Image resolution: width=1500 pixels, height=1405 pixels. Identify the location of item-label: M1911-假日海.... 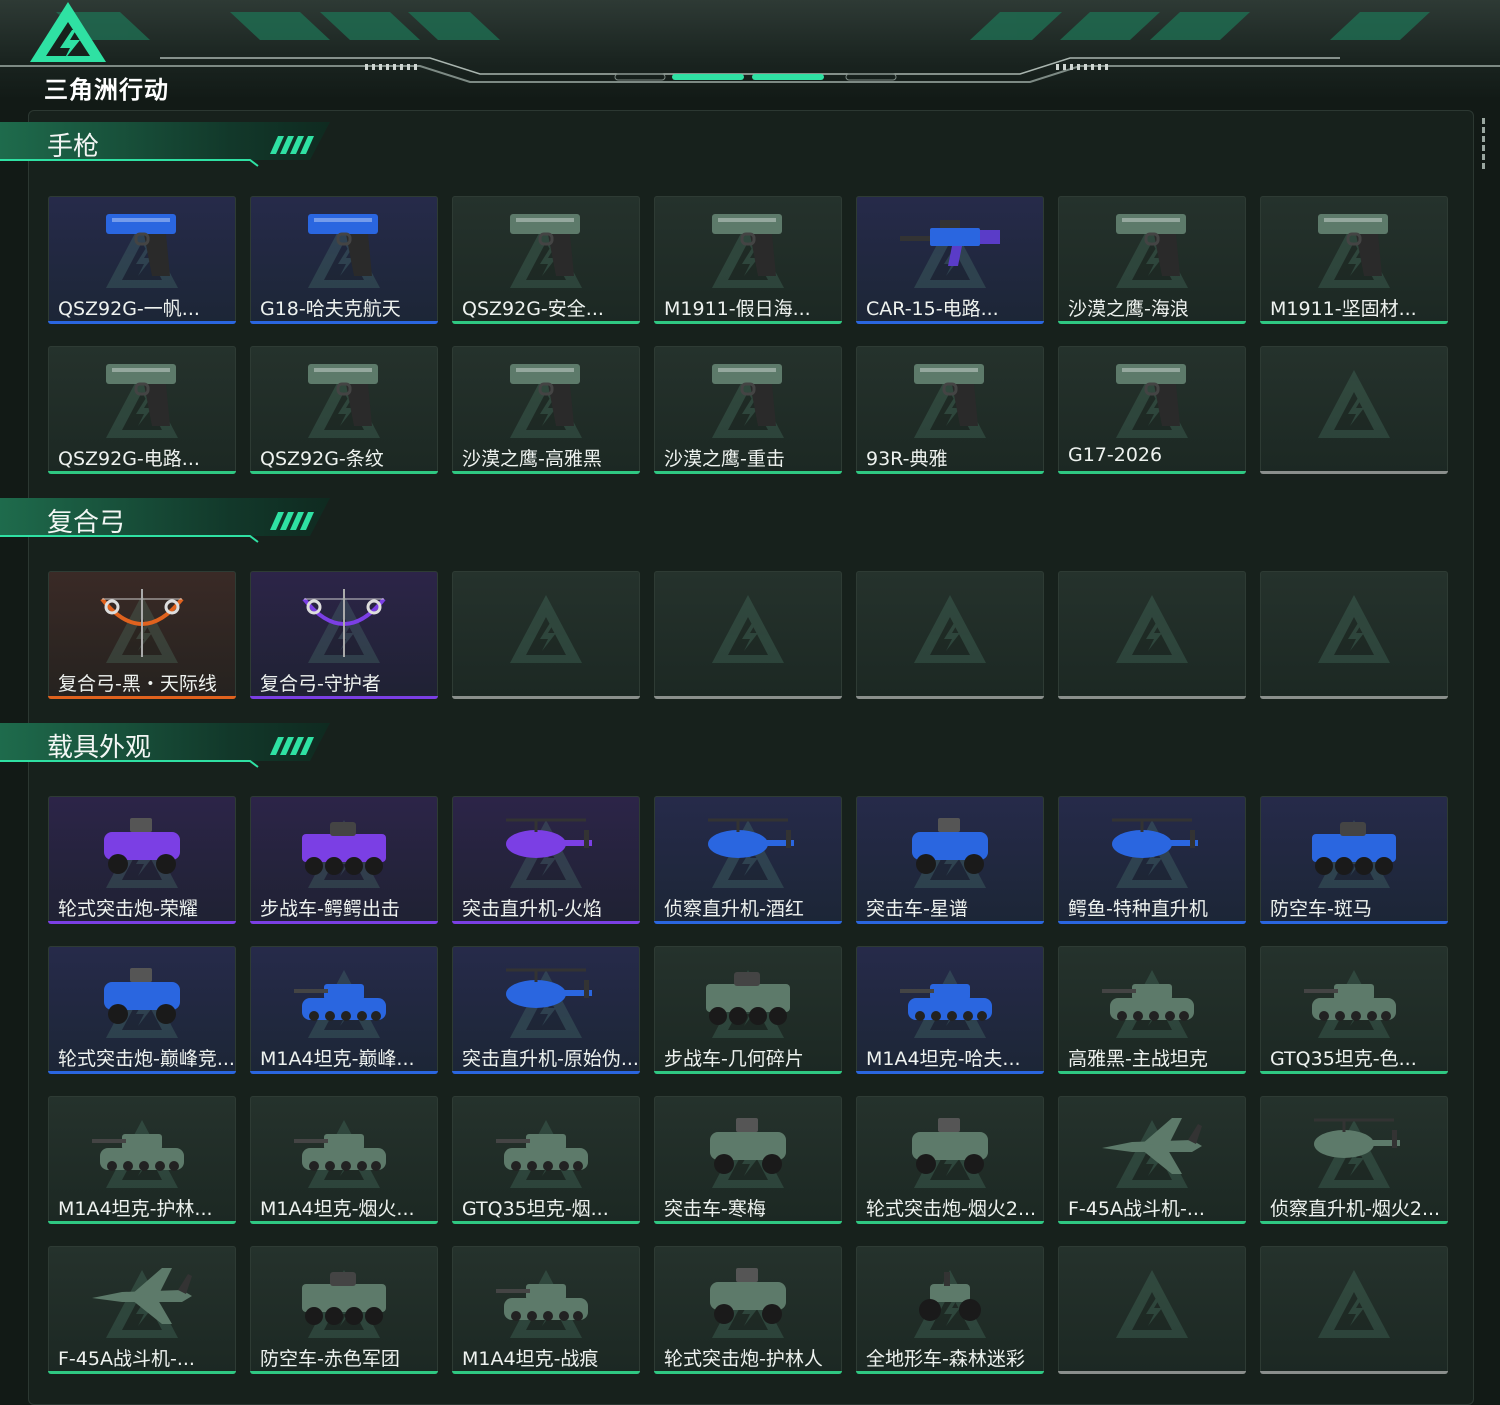
(737, 309).